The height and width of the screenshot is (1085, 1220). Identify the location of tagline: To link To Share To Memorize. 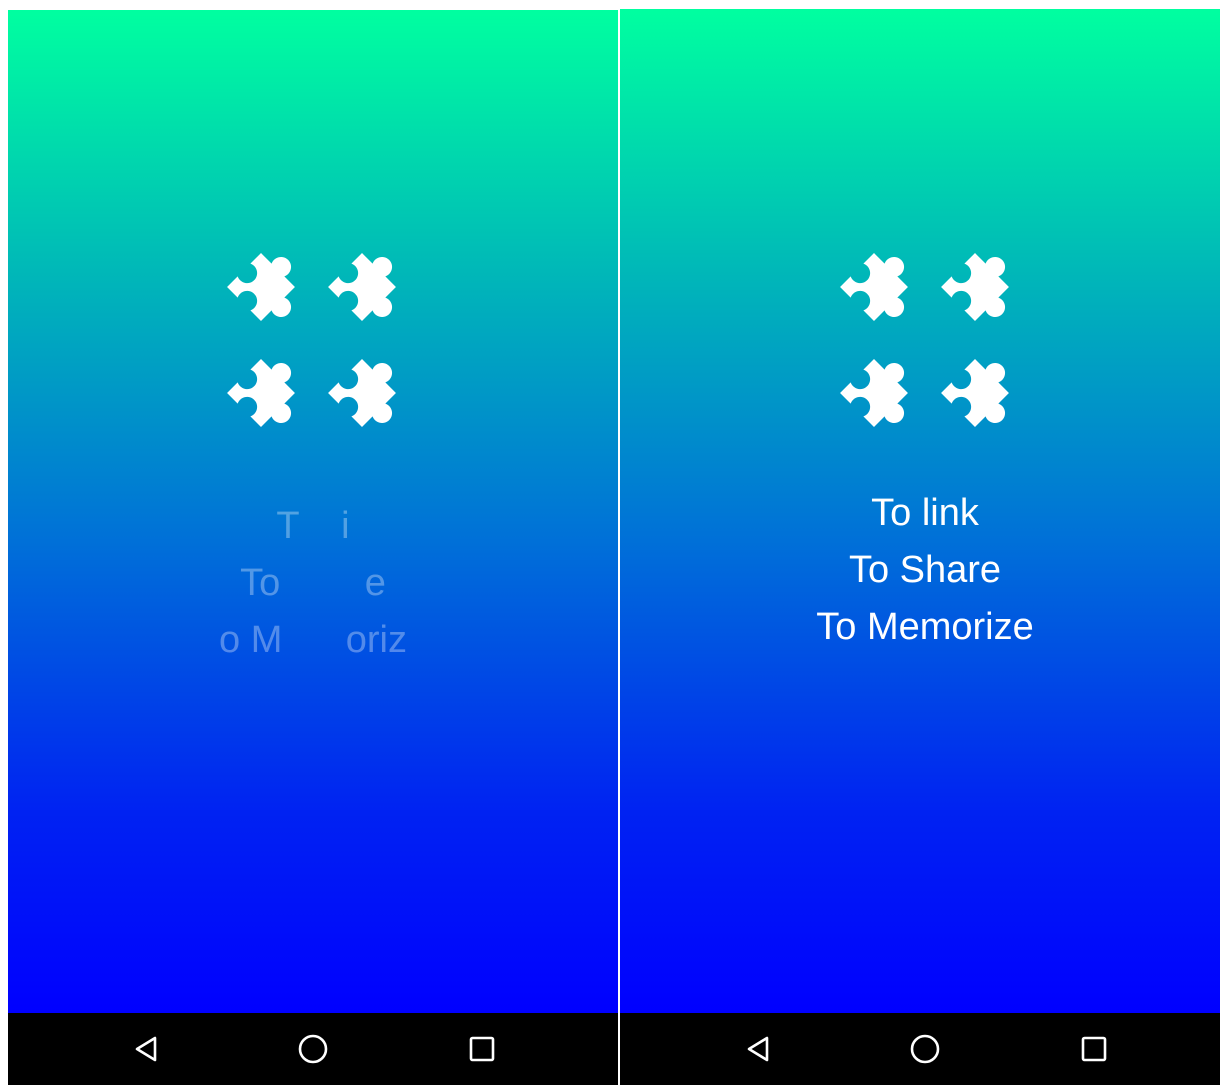
(920, 570).